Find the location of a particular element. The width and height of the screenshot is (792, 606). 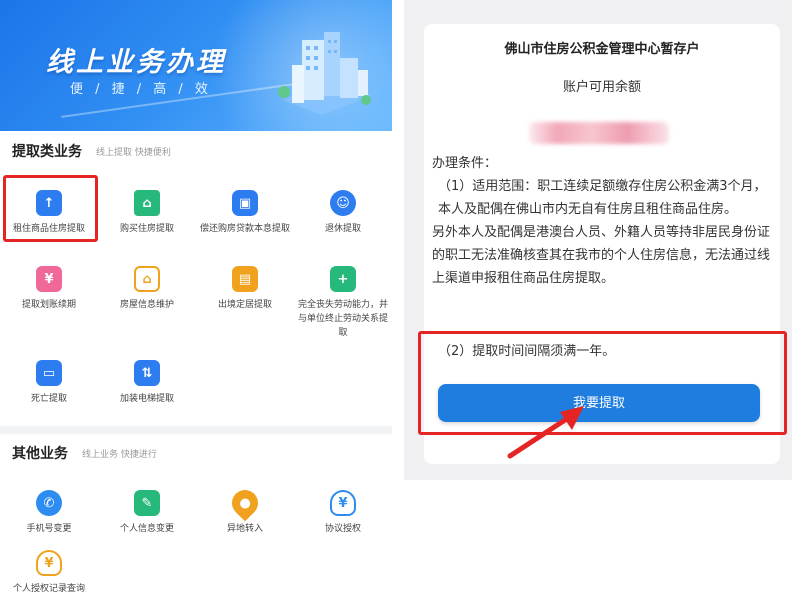

document-icon: ▭ is located at coordinates (49, 373).